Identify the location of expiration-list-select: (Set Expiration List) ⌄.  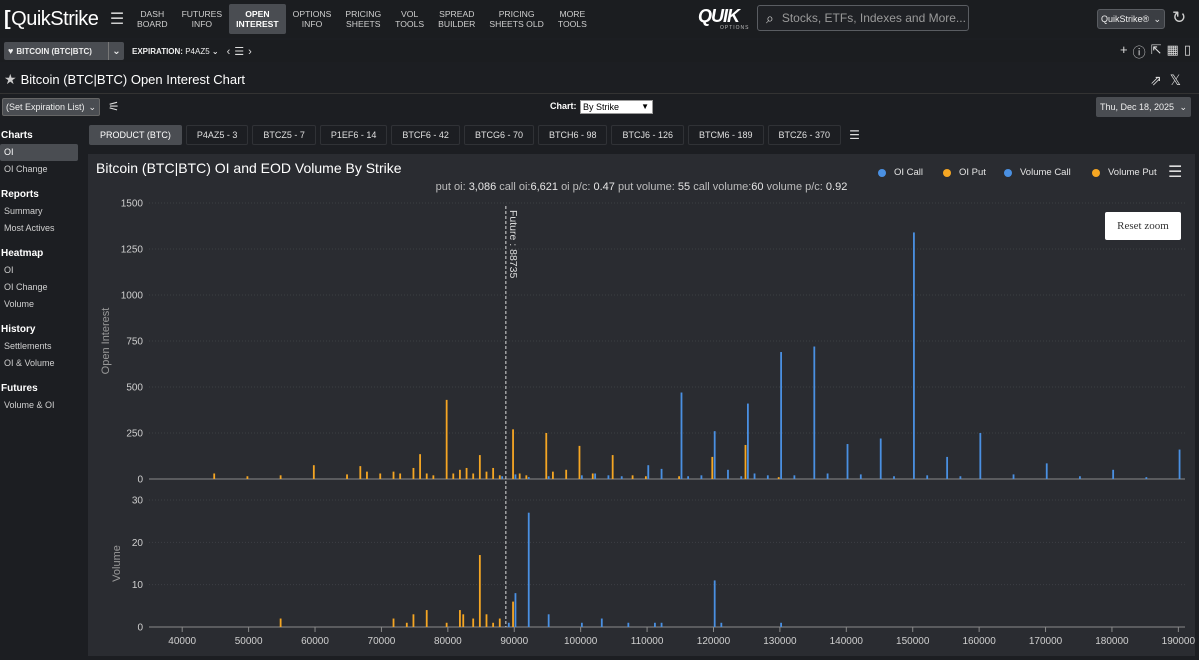
(51, 107).